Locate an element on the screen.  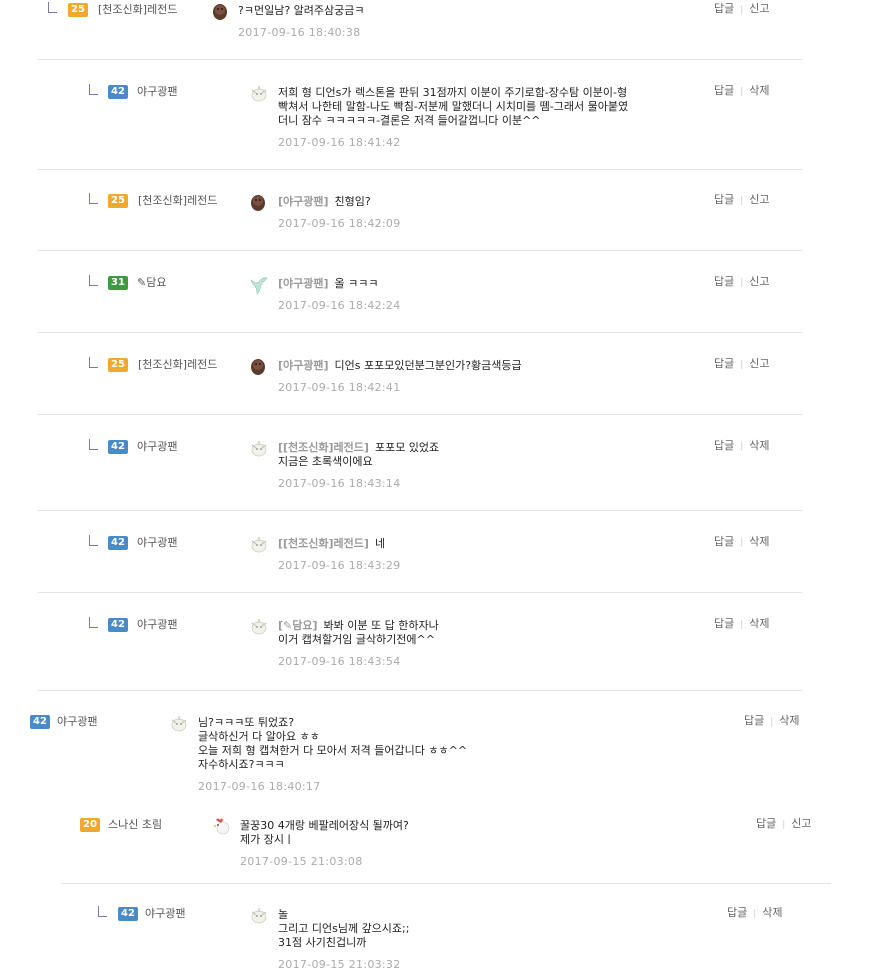
author-nickname: ✎담요 is located at coordinates (151, 283).